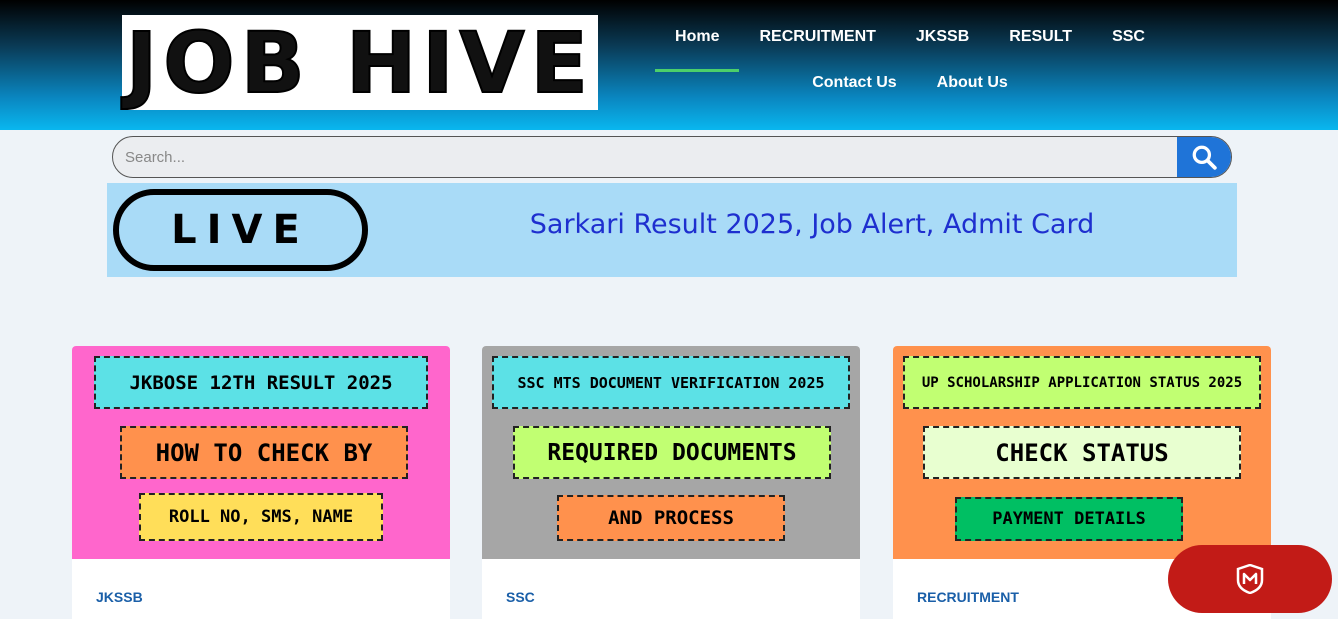 The width and height of the screenshot is (1338, 619). Describe the element at coordinates (671, 518) in the screenshot. I see `thumbnail-tag: AND PROCESS` at that location.